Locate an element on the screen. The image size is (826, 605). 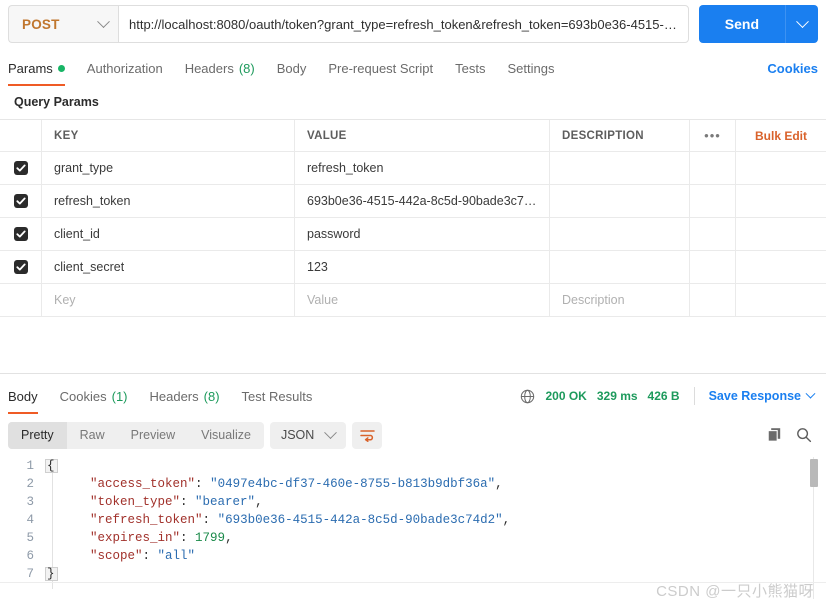
response-tab-headers: Headers (8) is located at coordinates (185, 396).